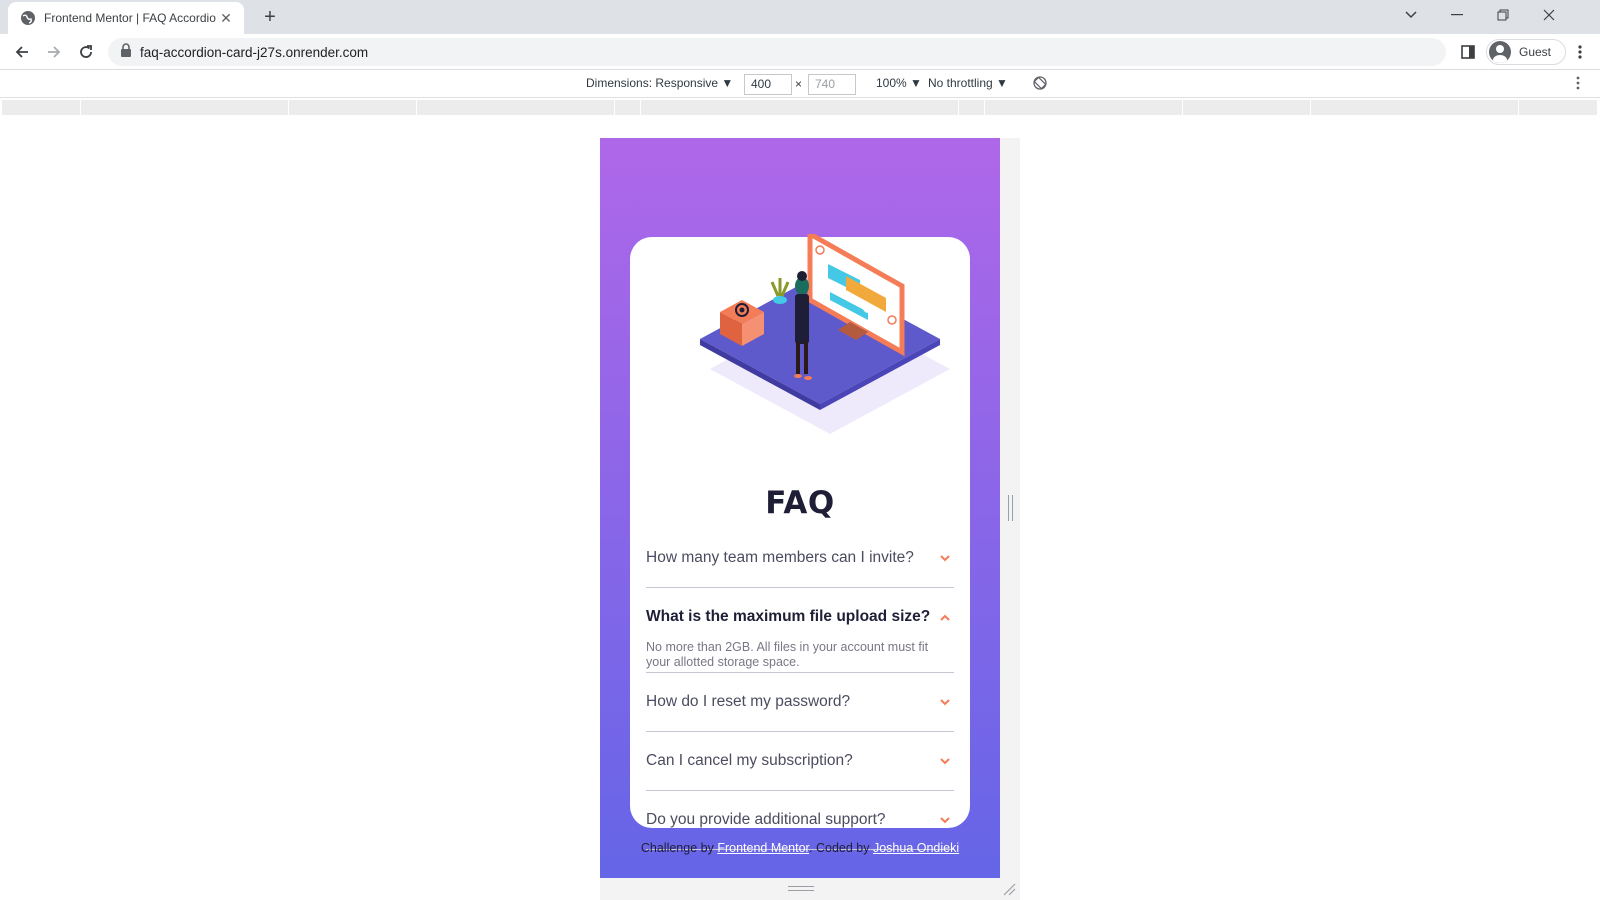  I want to click on browser-tab: Frontend Mentor | FAQ Accordio ✕, so click(126, 18).